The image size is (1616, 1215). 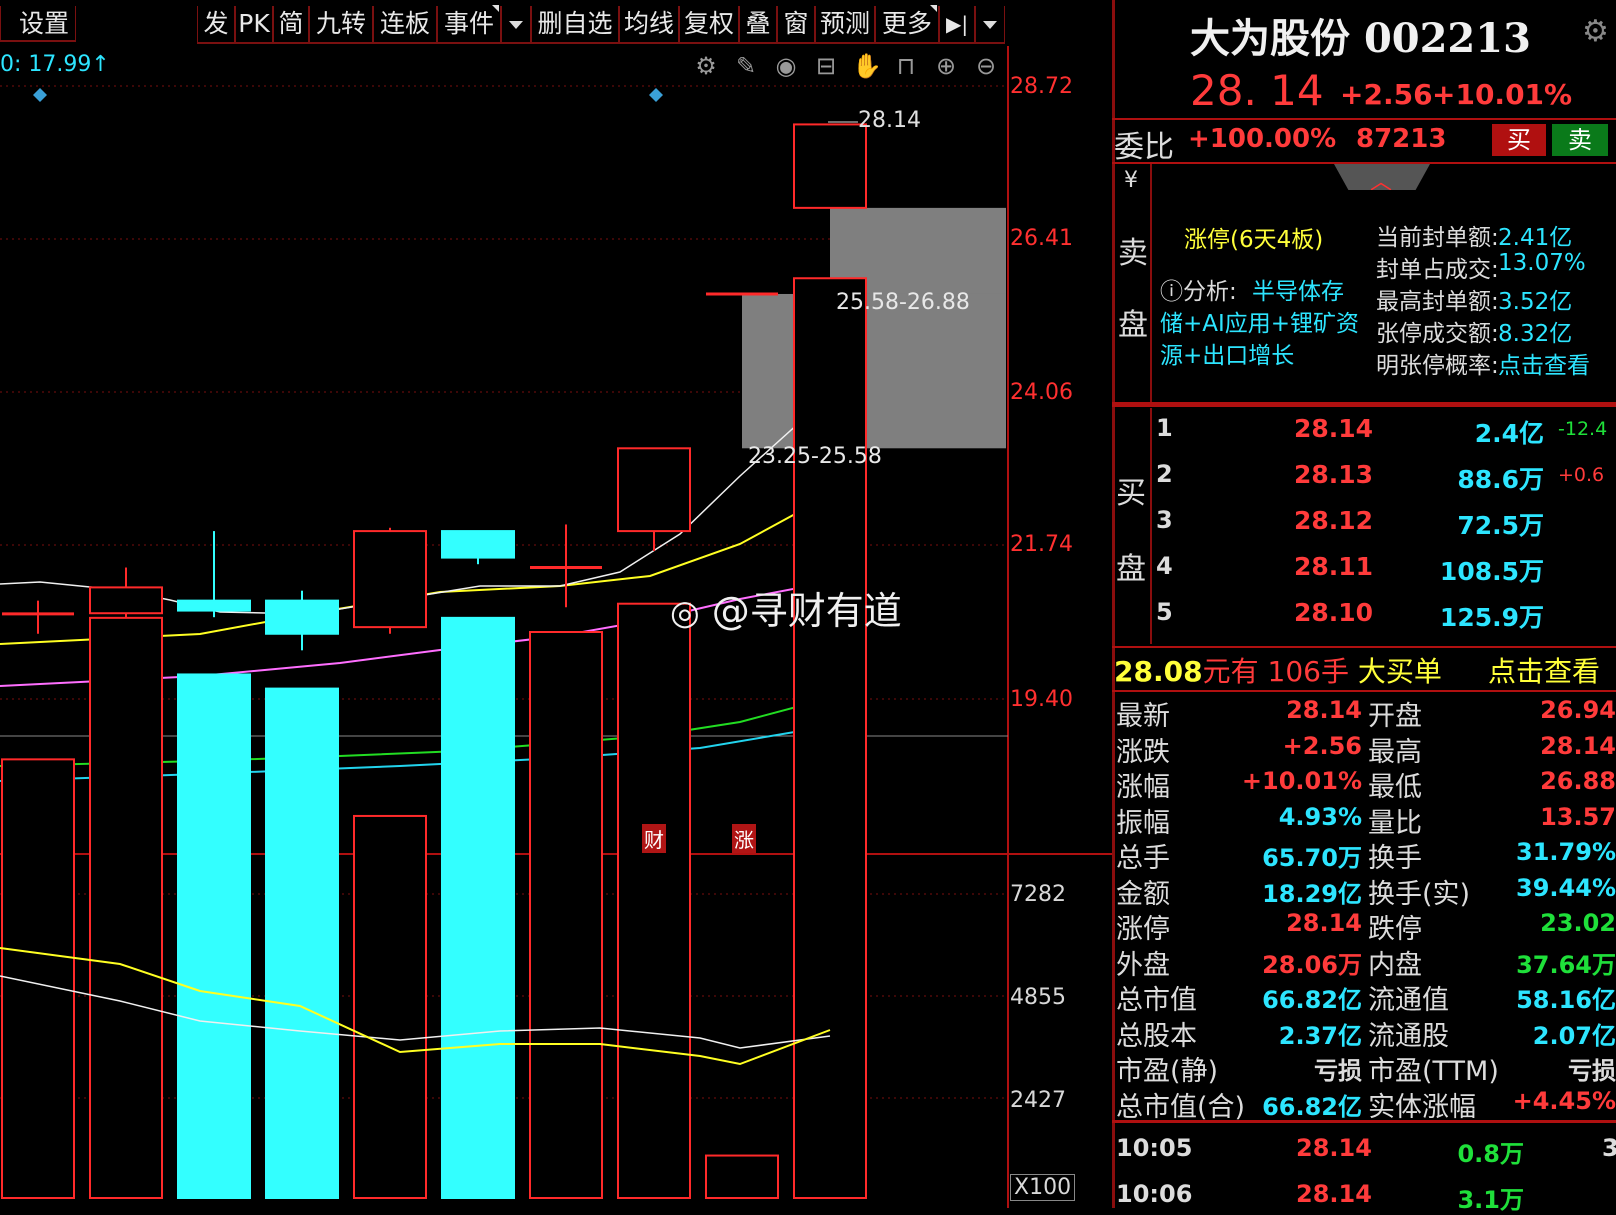 What do you see at coordinates (1609, 1148) in the screenshot?
I see `tick-count: 3` at bounding box center [1609, 1148].